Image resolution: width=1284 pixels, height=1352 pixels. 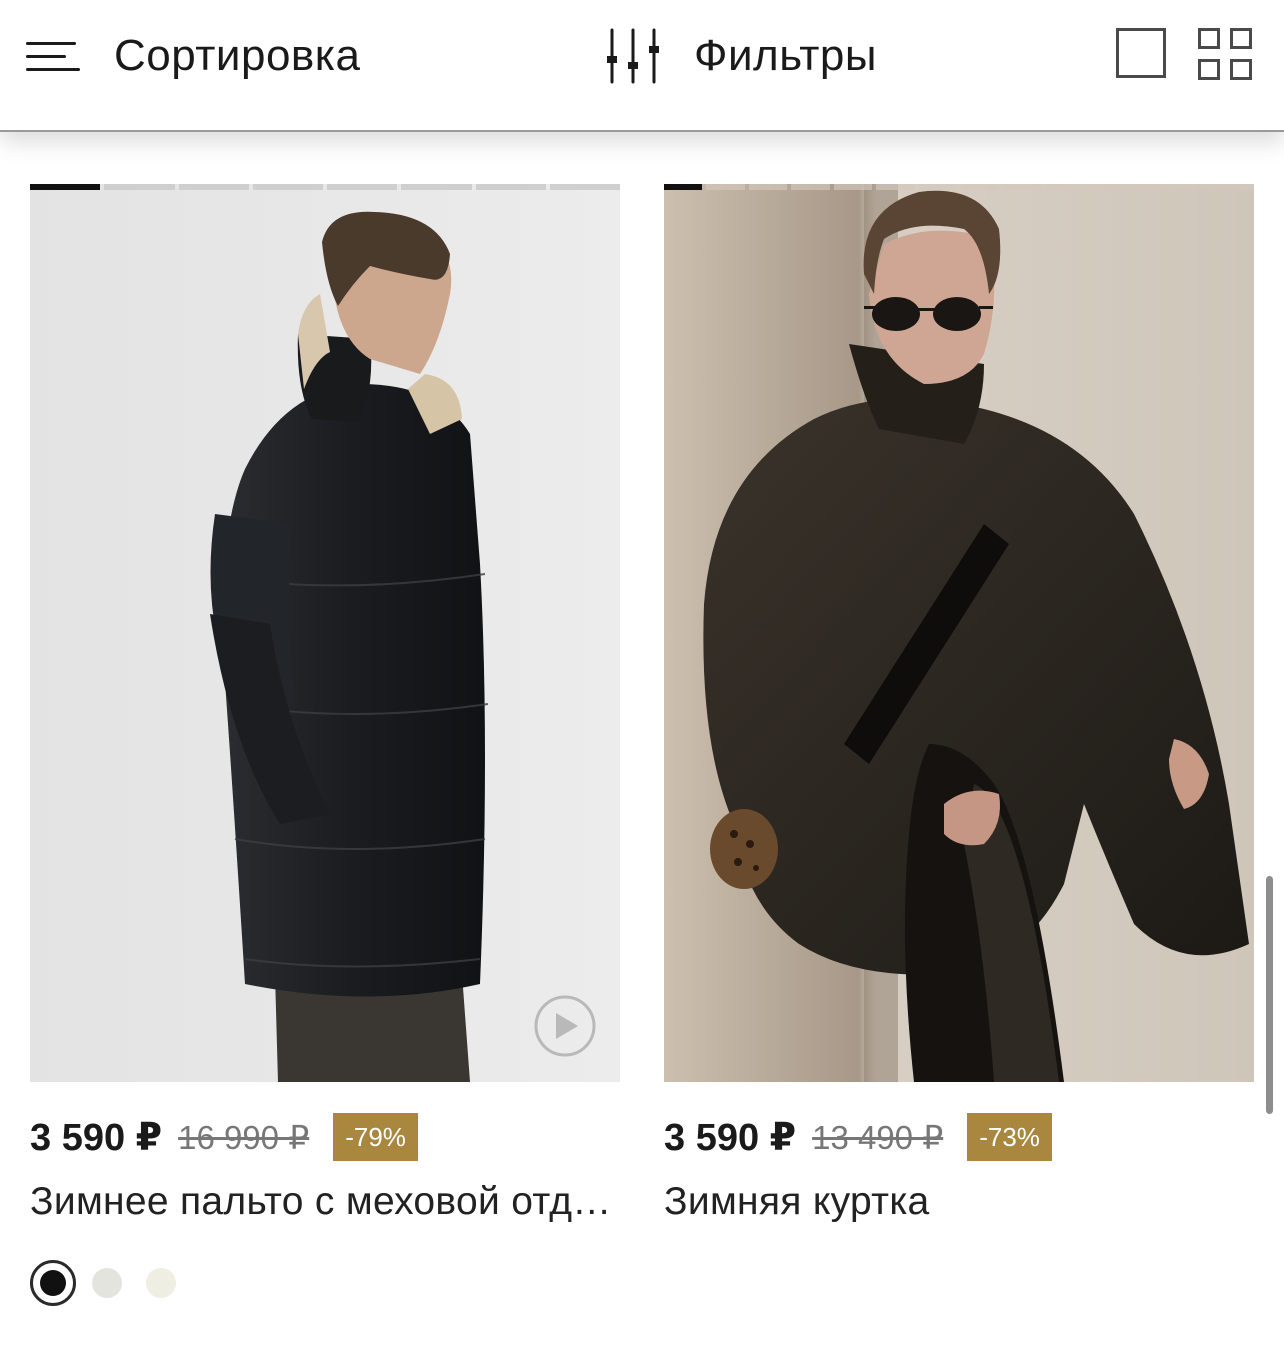 I want to click on discount-badge: -73%, so click(x=1009, y=1137).